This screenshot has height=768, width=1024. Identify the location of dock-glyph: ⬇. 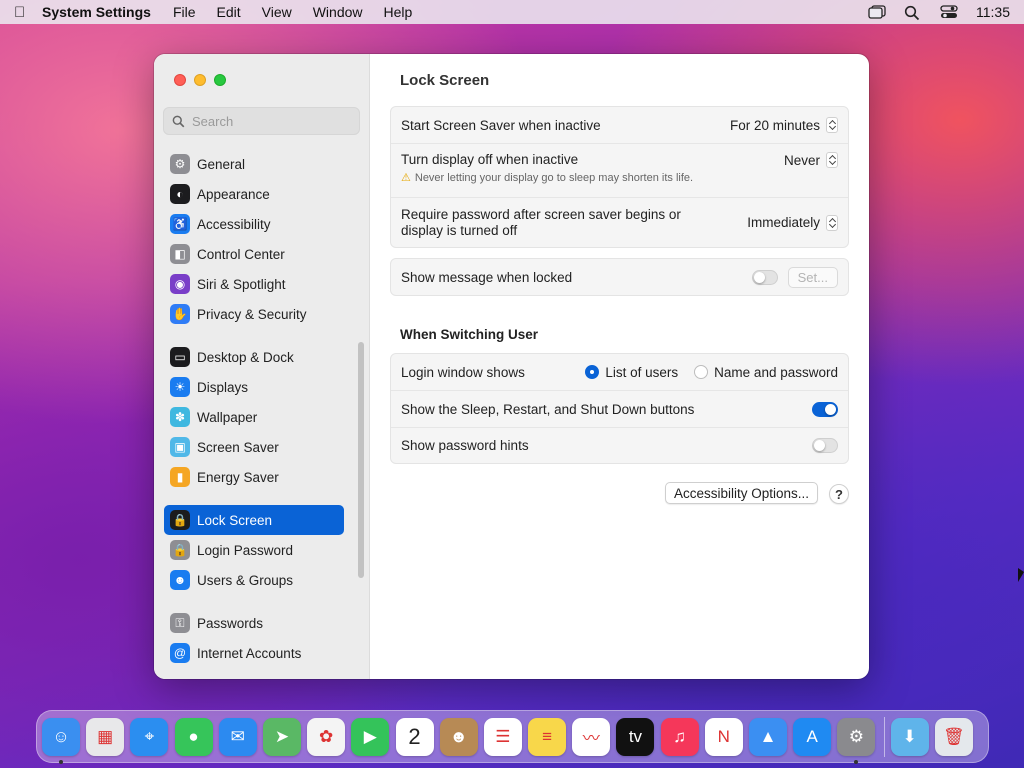
(909, 736).